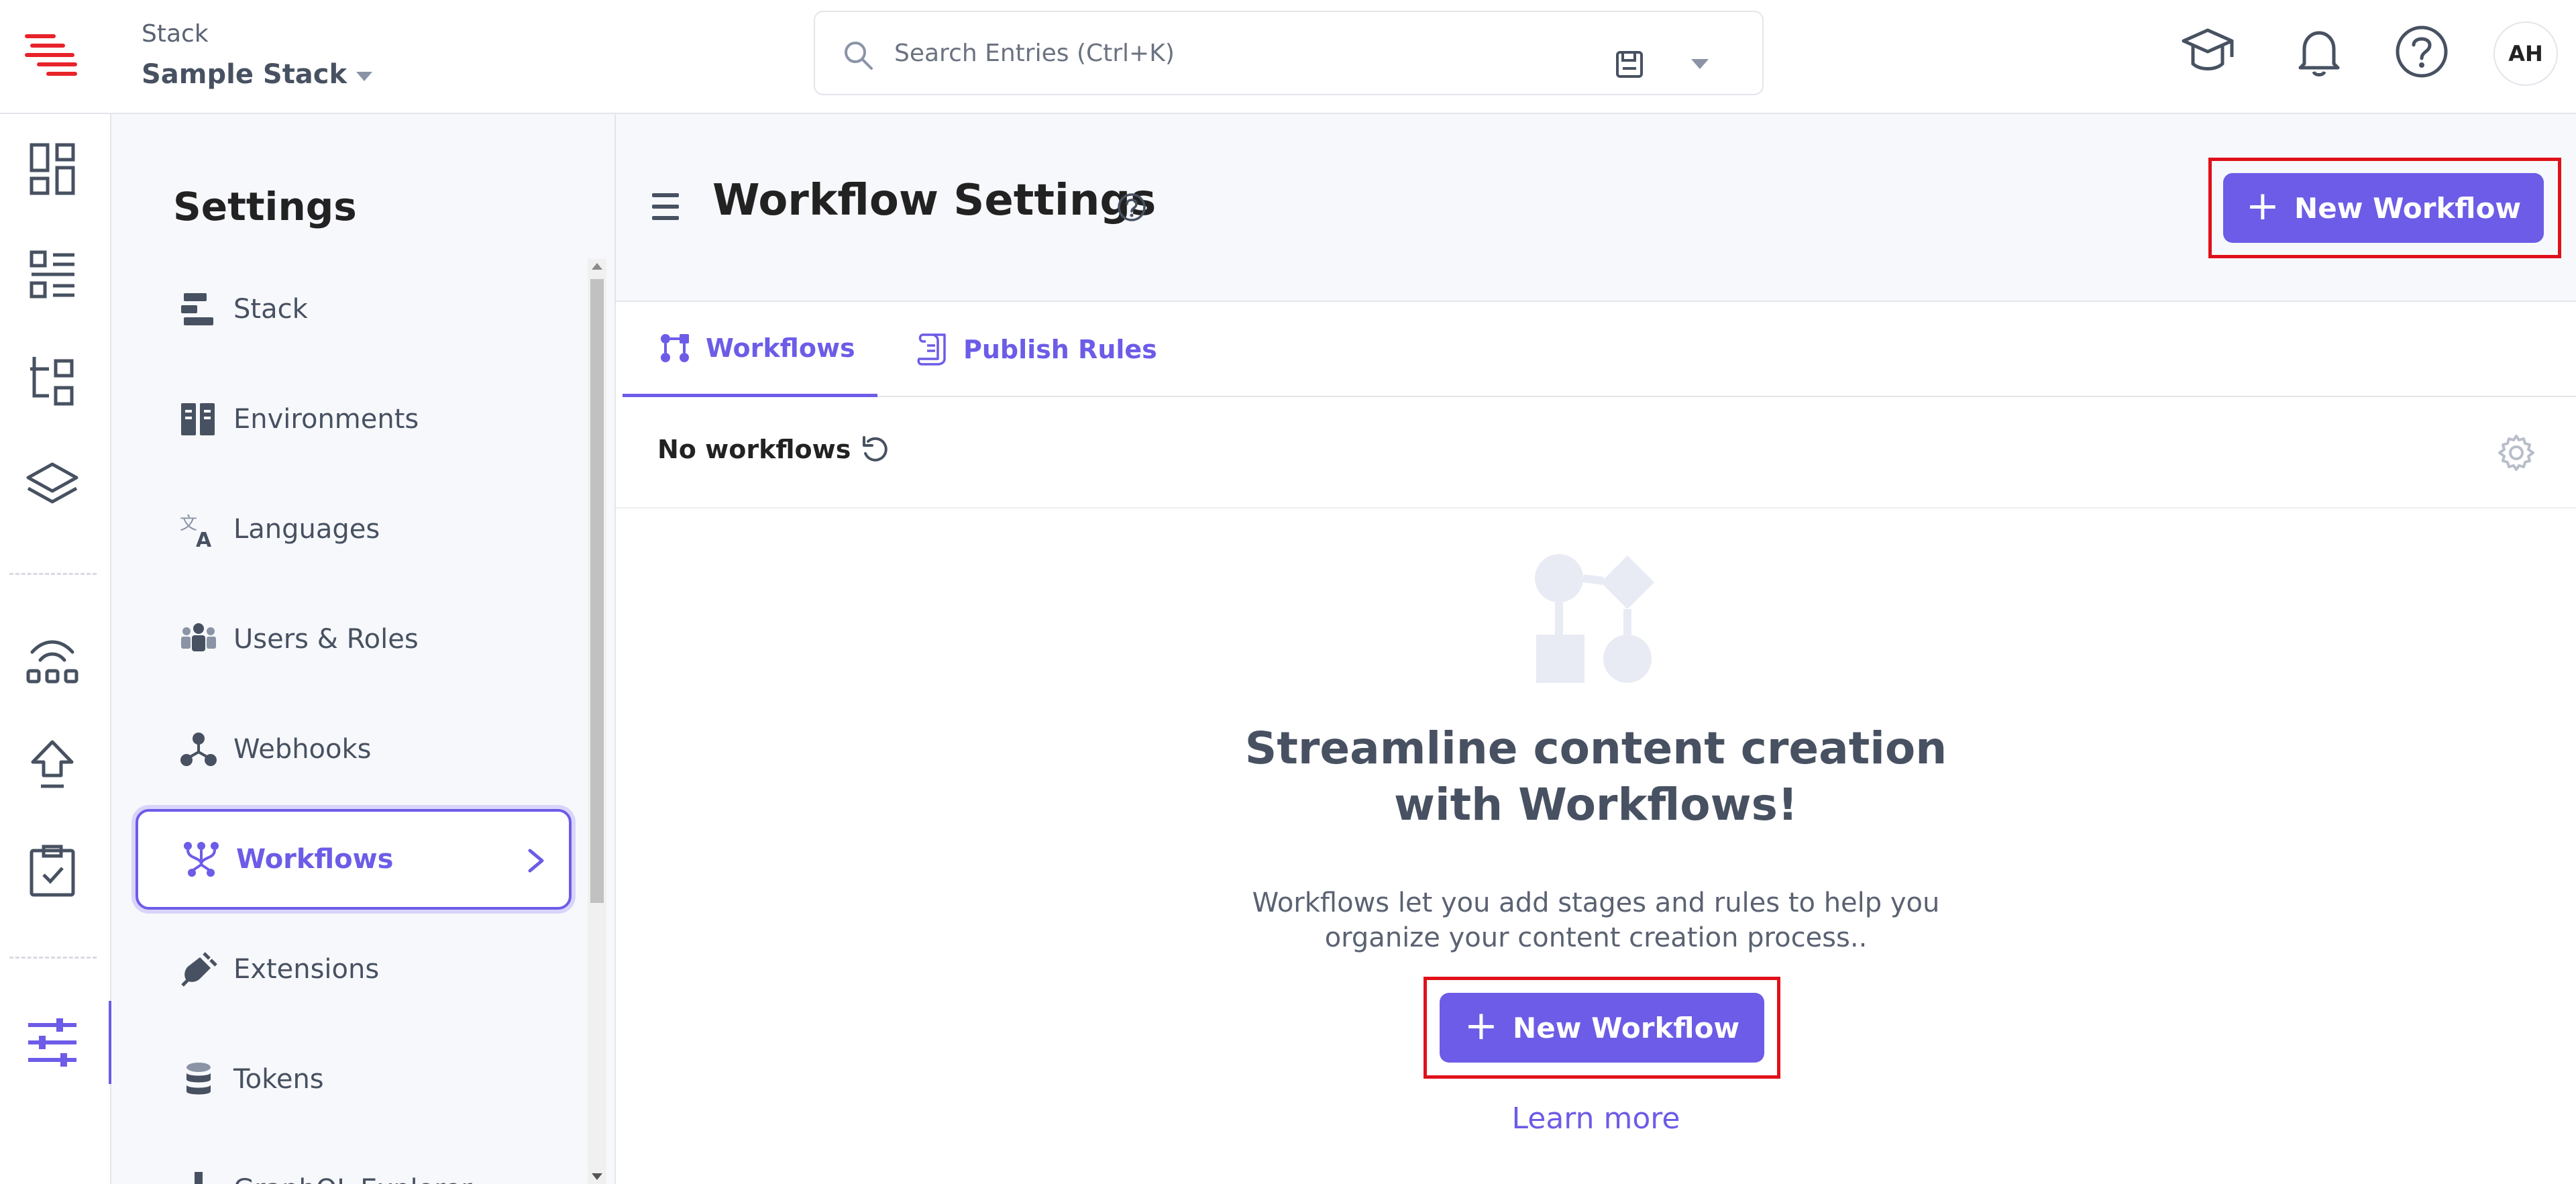 This screenshot has width=2576, height=1184. I want to click on settings-item-extensions: Extensions, so click(354, 969).